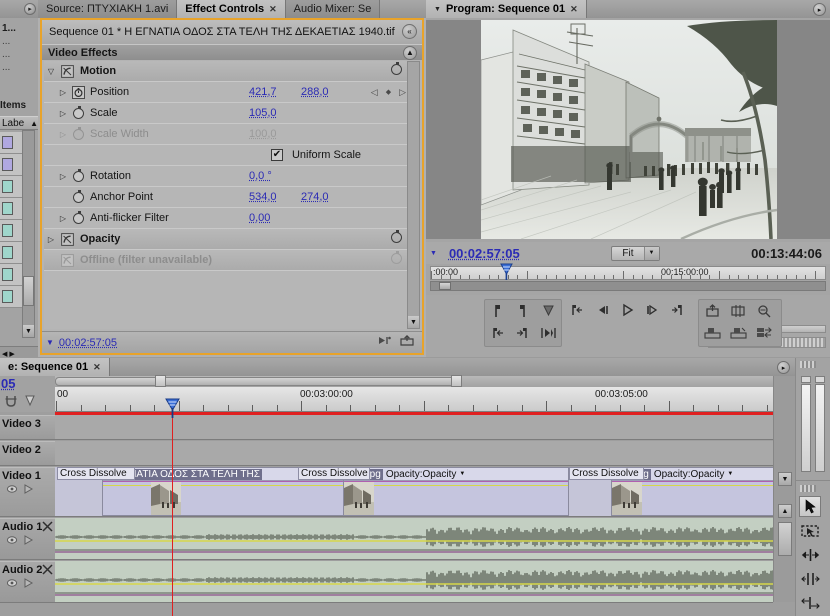 This screenshot has width=830, height=616. I want to click on zoom-level-select: Fit ▼, so click(635, 253).